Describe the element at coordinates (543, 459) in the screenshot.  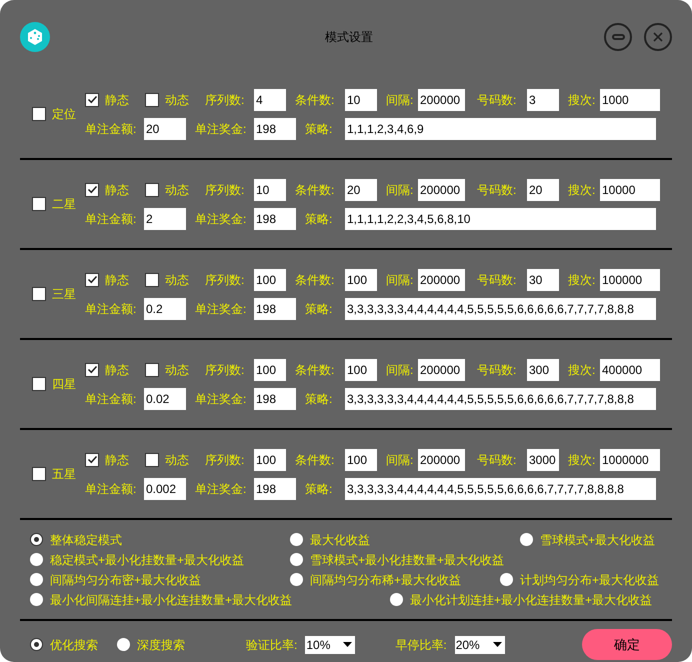
I see `input-field: 3000` at that location.